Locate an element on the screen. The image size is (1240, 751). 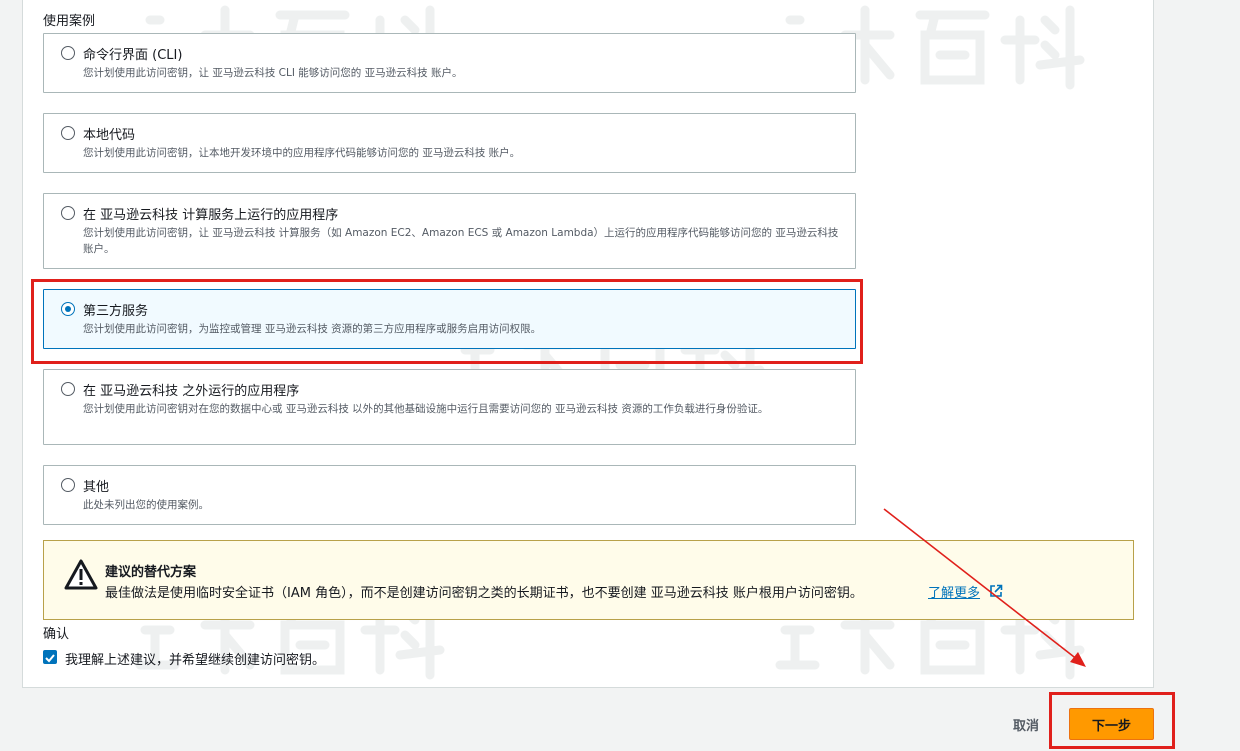
option-title: 在 亚马逊云科技 计算服务上运行的应用程序 is located at coordinates (211, 215).